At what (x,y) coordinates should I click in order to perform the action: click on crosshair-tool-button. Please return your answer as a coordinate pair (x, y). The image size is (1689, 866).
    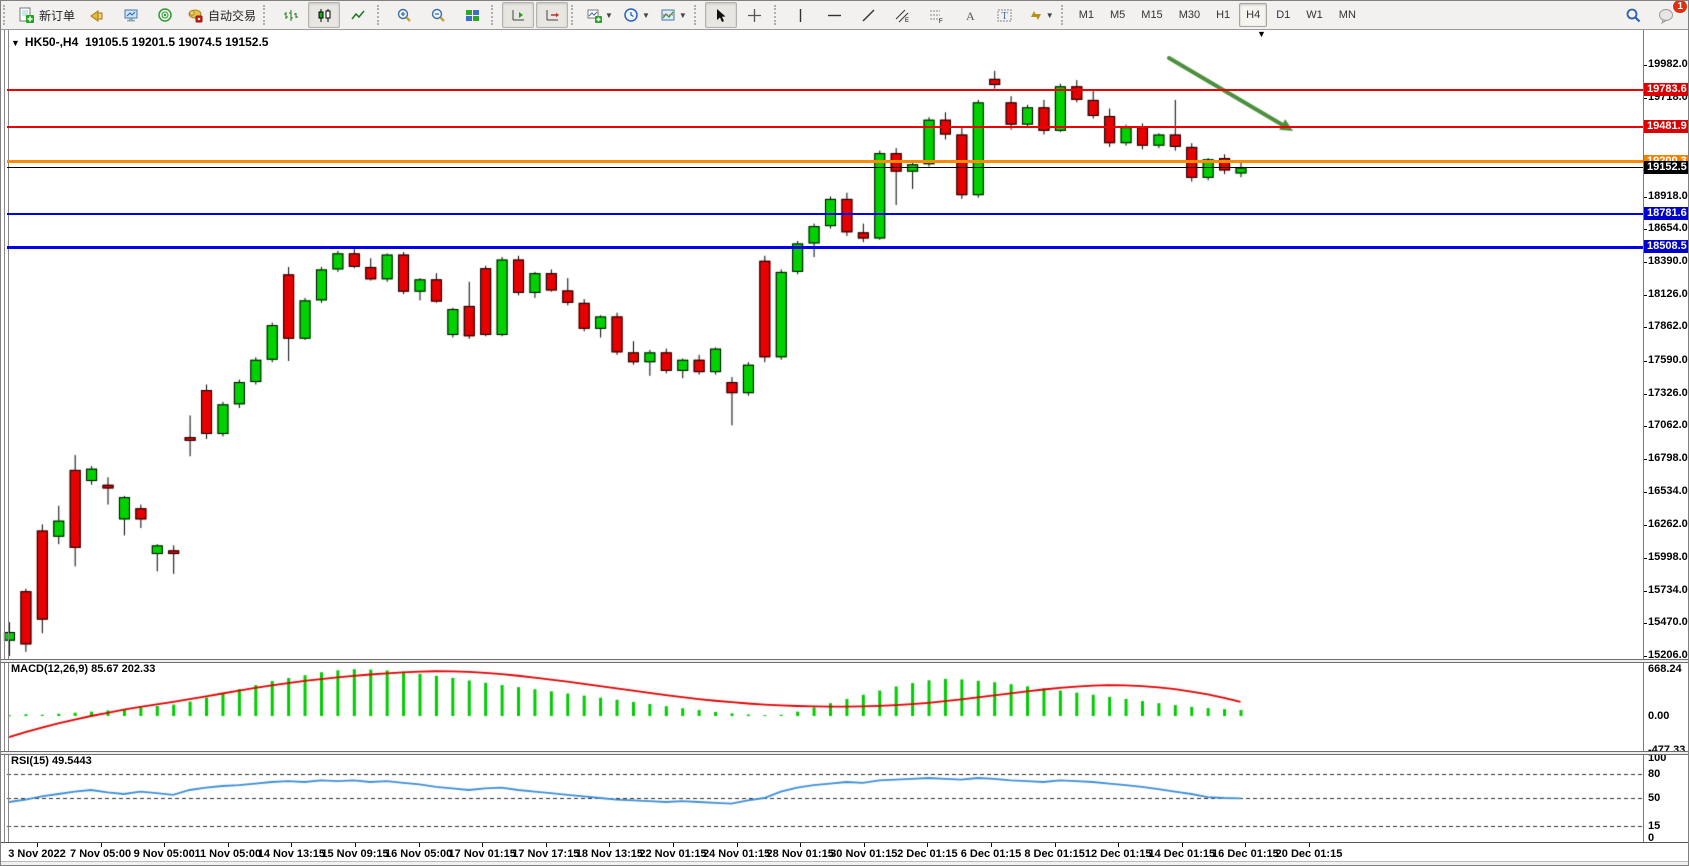
    Looking at the image, I should click on (755, 15).